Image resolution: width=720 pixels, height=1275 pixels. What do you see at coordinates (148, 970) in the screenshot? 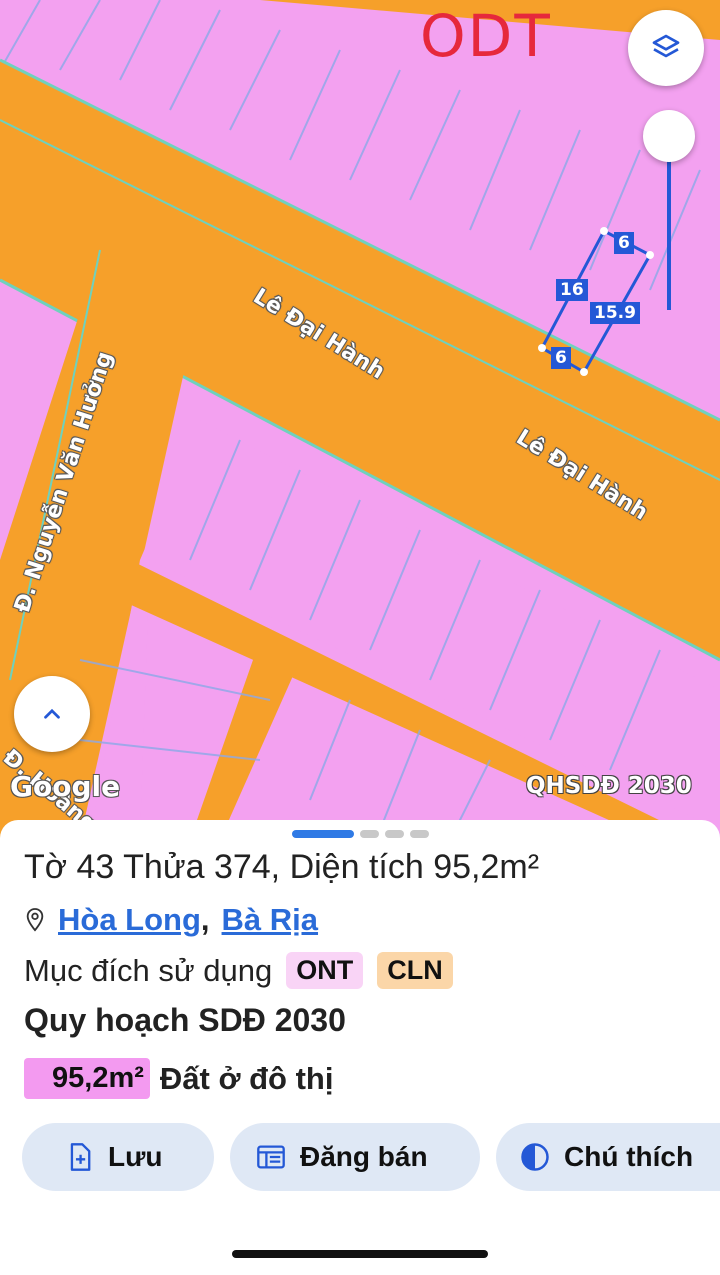
I see `land-use-label: Mục đích sử dụng` at bounding box center [148, 970].